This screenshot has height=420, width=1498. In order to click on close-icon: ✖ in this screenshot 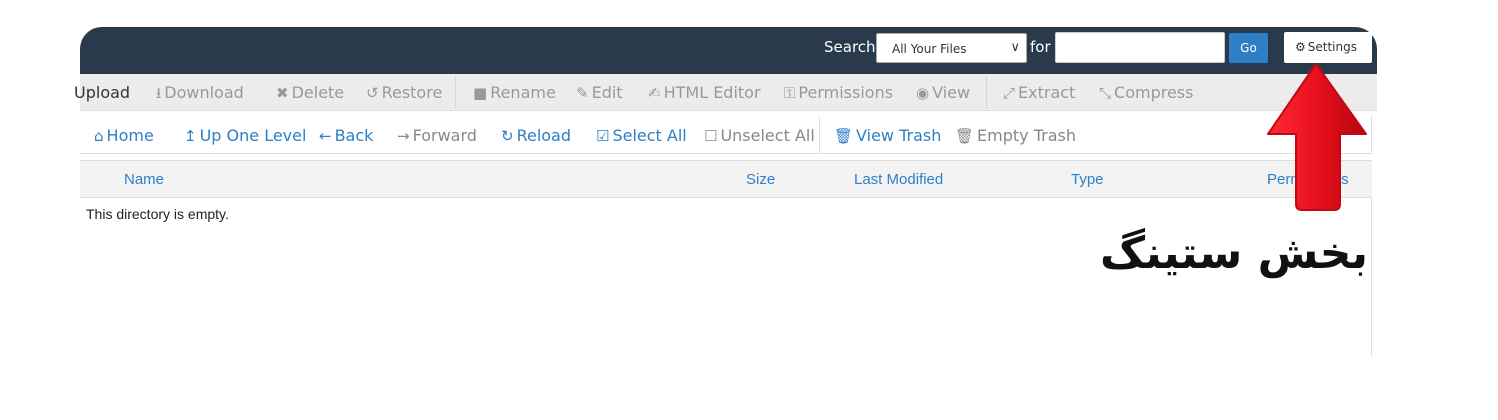, I will do `click(282, 93)`.